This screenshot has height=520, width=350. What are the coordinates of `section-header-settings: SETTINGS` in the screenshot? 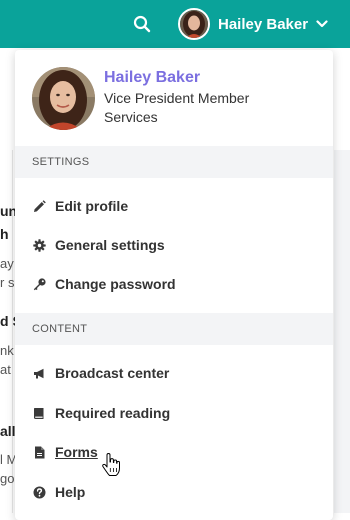 It's located at (174, 162).